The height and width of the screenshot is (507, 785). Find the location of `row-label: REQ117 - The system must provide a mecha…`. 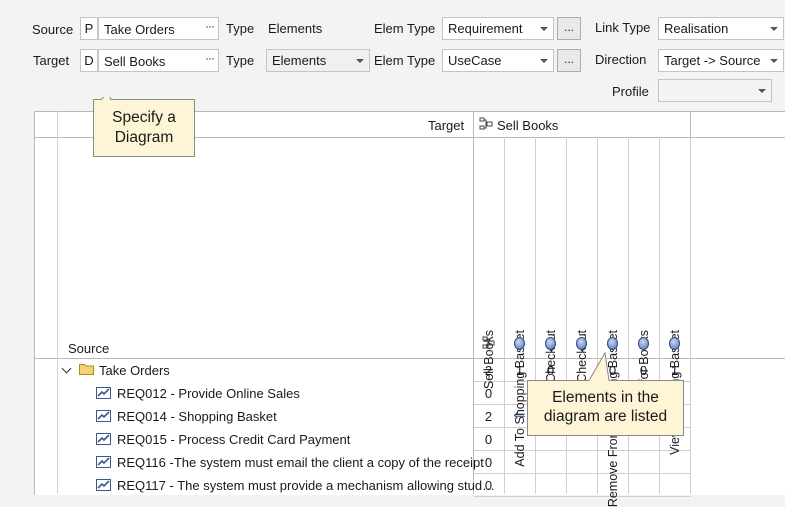

row-label: REQ117 - The system must provide a mecha… is located at coordinates (306, 485).